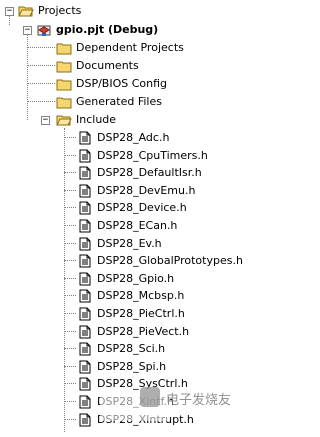 The height and width of the screenshot is (437, 320). I want to click on folder-label: Generated Files, so click(119, 101).